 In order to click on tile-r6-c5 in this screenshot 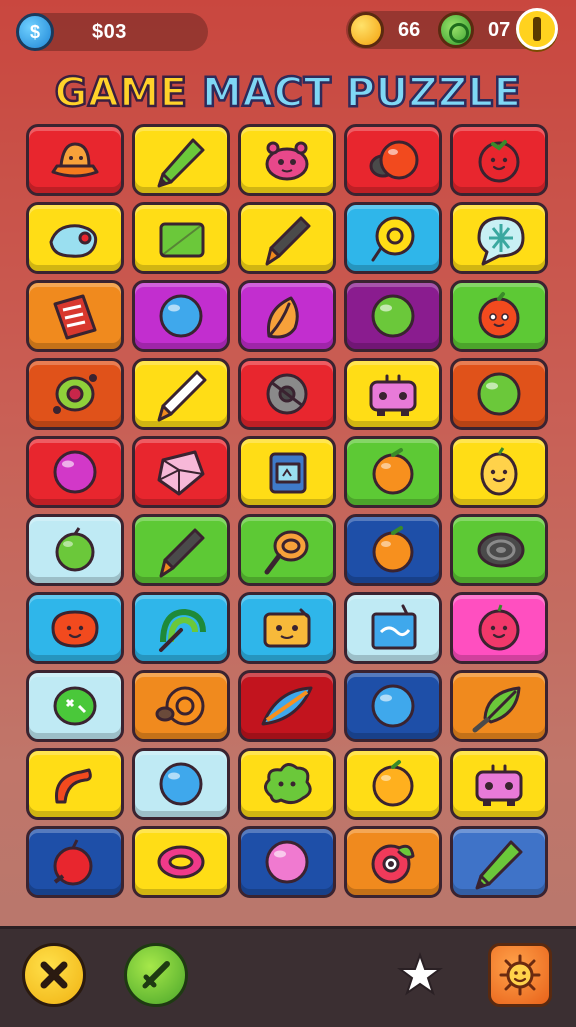, I will do `click(499, 550)`.